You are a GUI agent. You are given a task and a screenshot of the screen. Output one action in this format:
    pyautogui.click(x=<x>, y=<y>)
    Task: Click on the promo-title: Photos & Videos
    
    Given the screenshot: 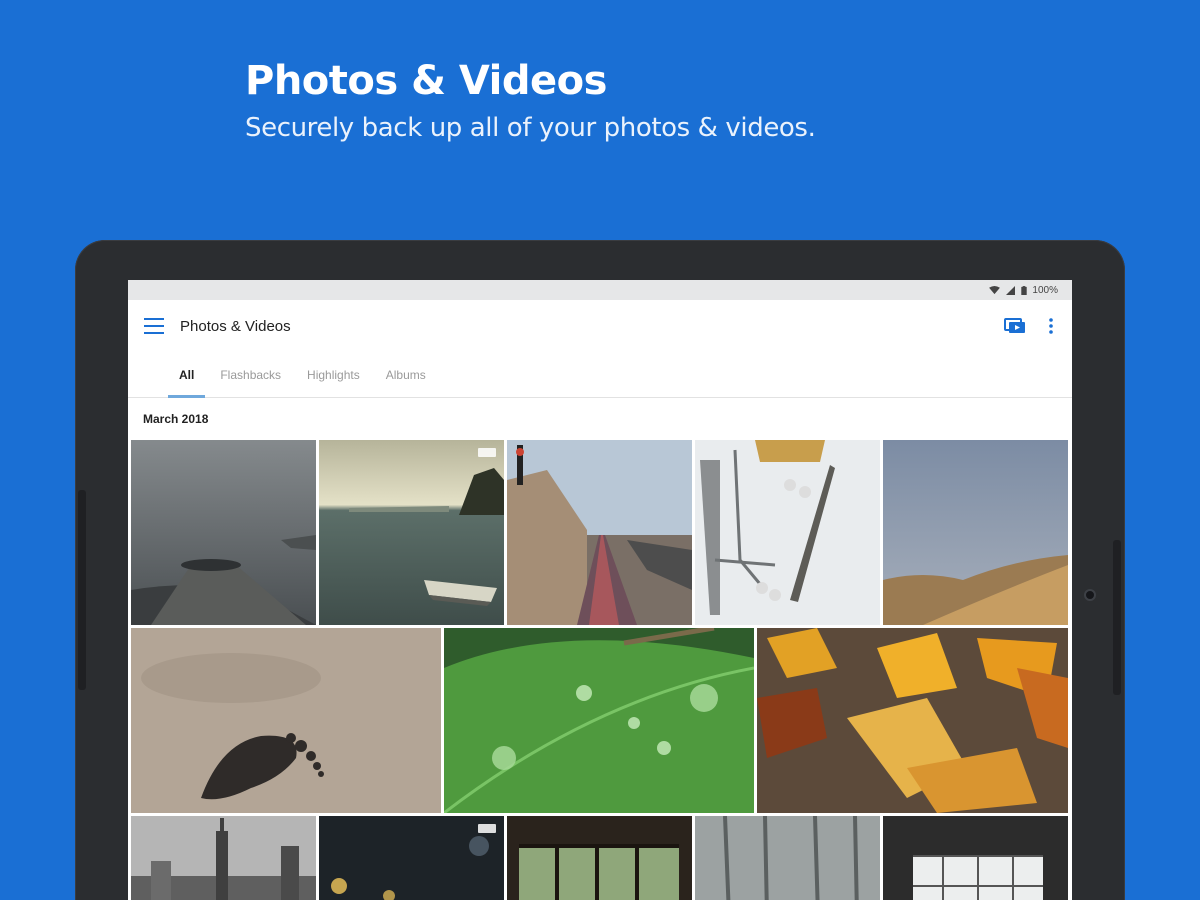 What is the action you would take?
    pyautogui.click(x=426, y=81)
    